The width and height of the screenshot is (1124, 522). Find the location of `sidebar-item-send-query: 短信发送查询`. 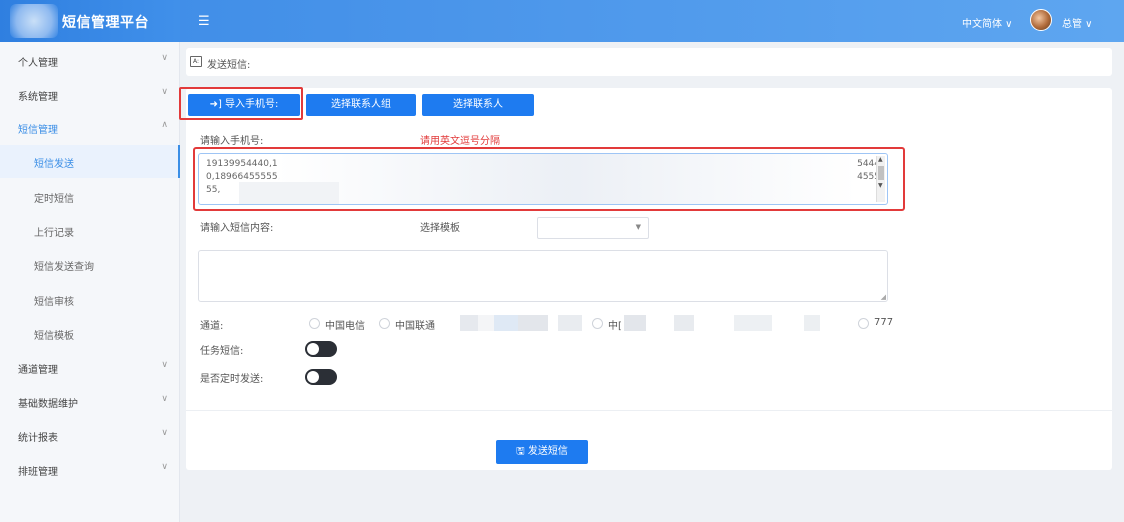

sidebar-item-send-query: 短信发送查询 is located at coordinates (90, 264).